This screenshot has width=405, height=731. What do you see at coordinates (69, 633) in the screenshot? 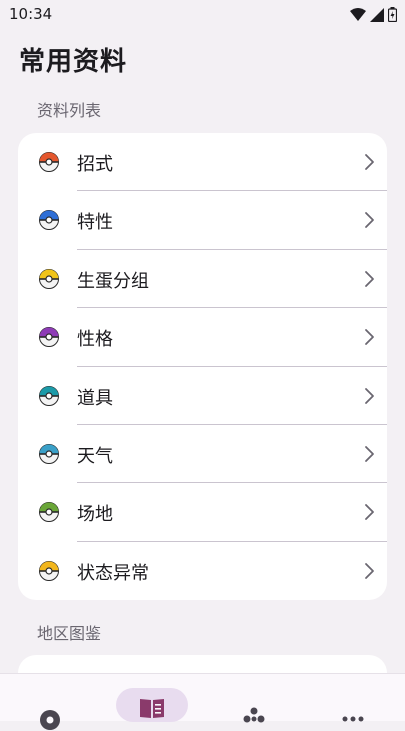
I see `section-title-region: 地区图鉴` at bounding box center [69, 633].